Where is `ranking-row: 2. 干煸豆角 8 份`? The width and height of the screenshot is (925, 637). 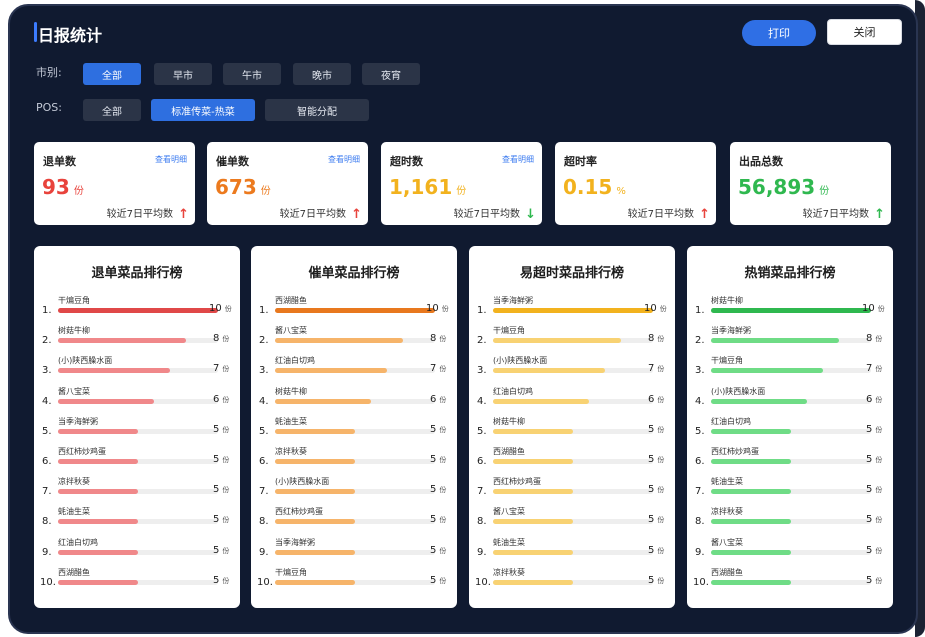 ranking-row: 2. 干煸豆角 8 份 is located at coordinates (574, 338).